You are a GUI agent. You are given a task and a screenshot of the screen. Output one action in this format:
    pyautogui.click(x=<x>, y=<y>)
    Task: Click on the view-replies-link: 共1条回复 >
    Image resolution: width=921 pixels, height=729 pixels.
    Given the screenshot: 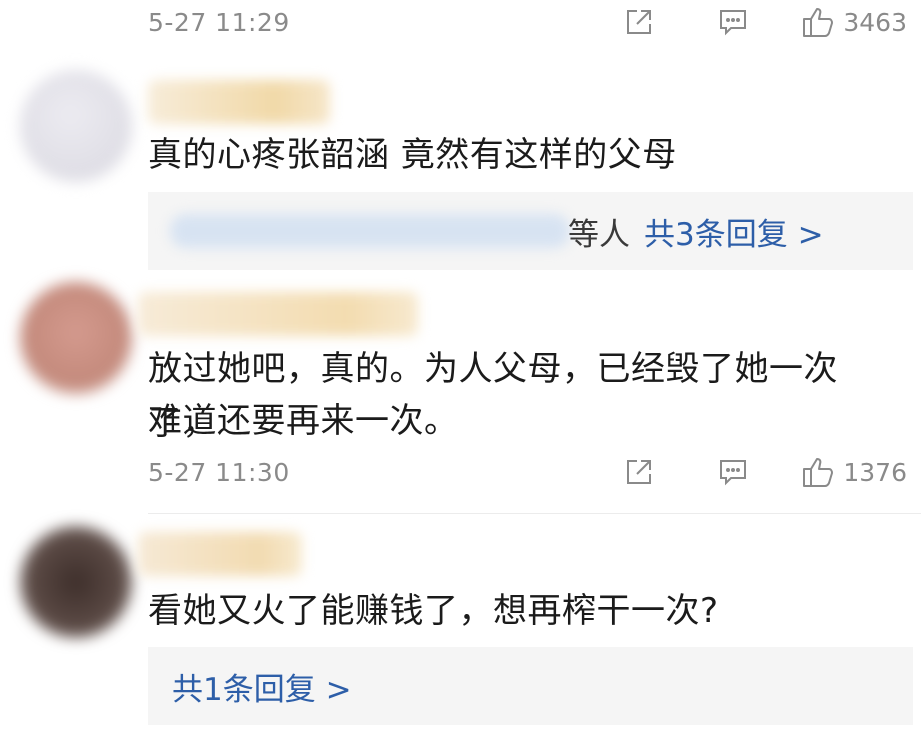 What is the action you would take?
    pyautogui.click(x=262, y=686)
    